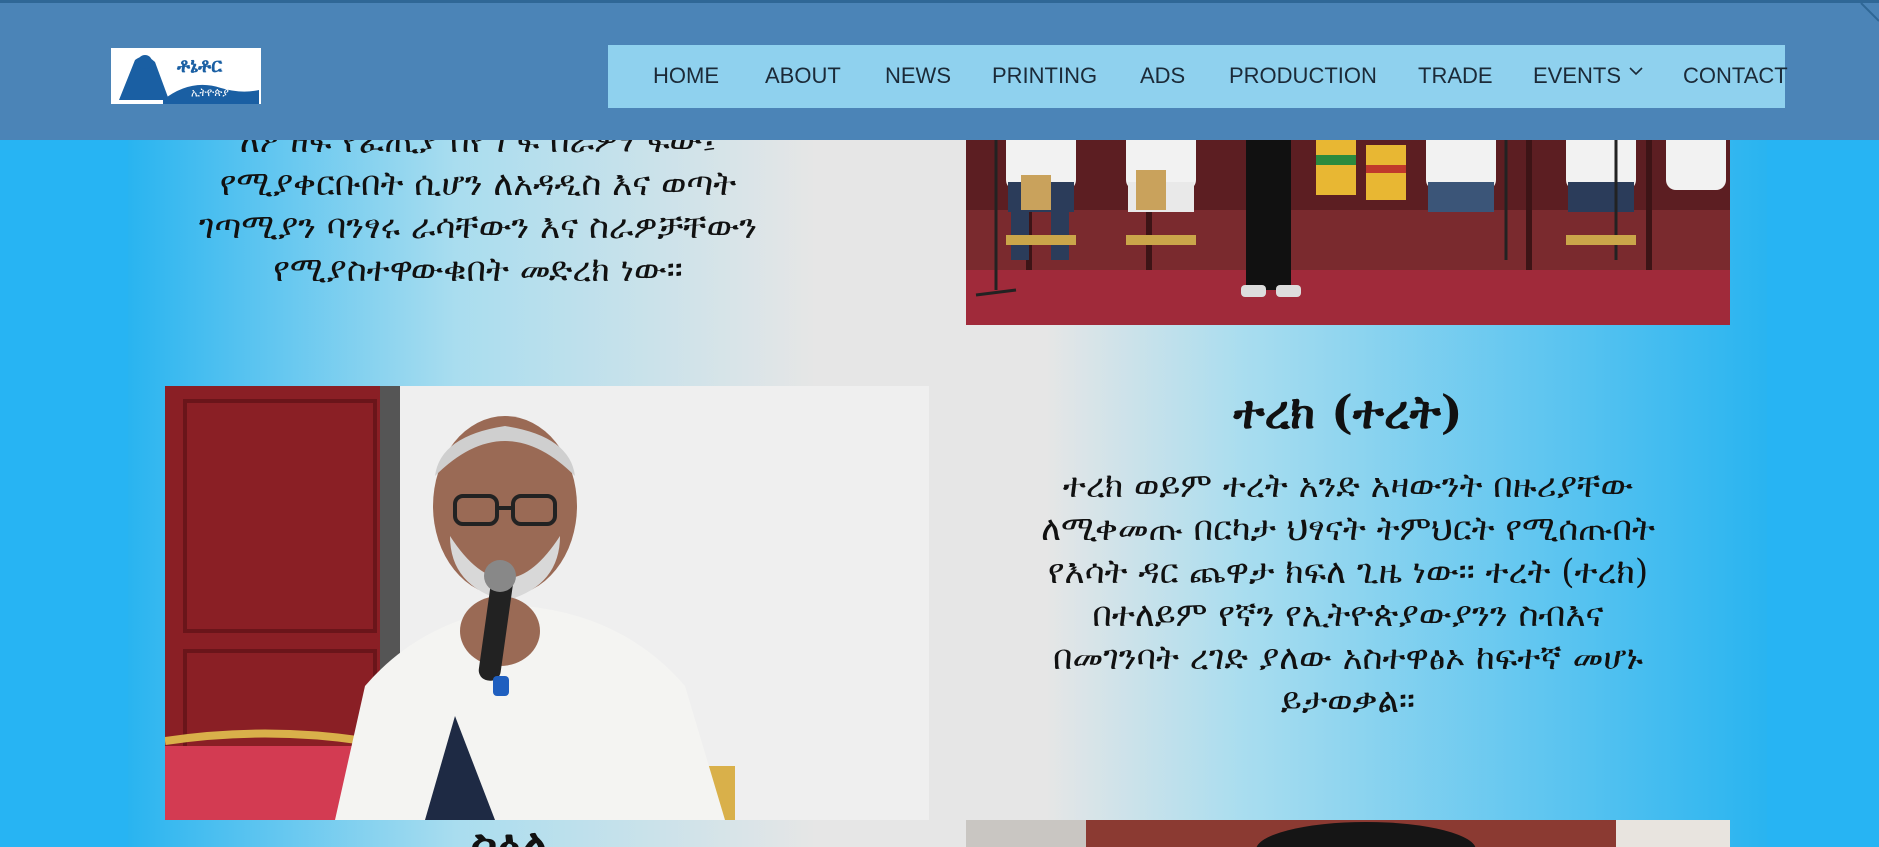  What do you see at coordinates (1455, 76) in the screenshot?
I see `nav-trade: TRADE` at bounding box center [1455, 76].